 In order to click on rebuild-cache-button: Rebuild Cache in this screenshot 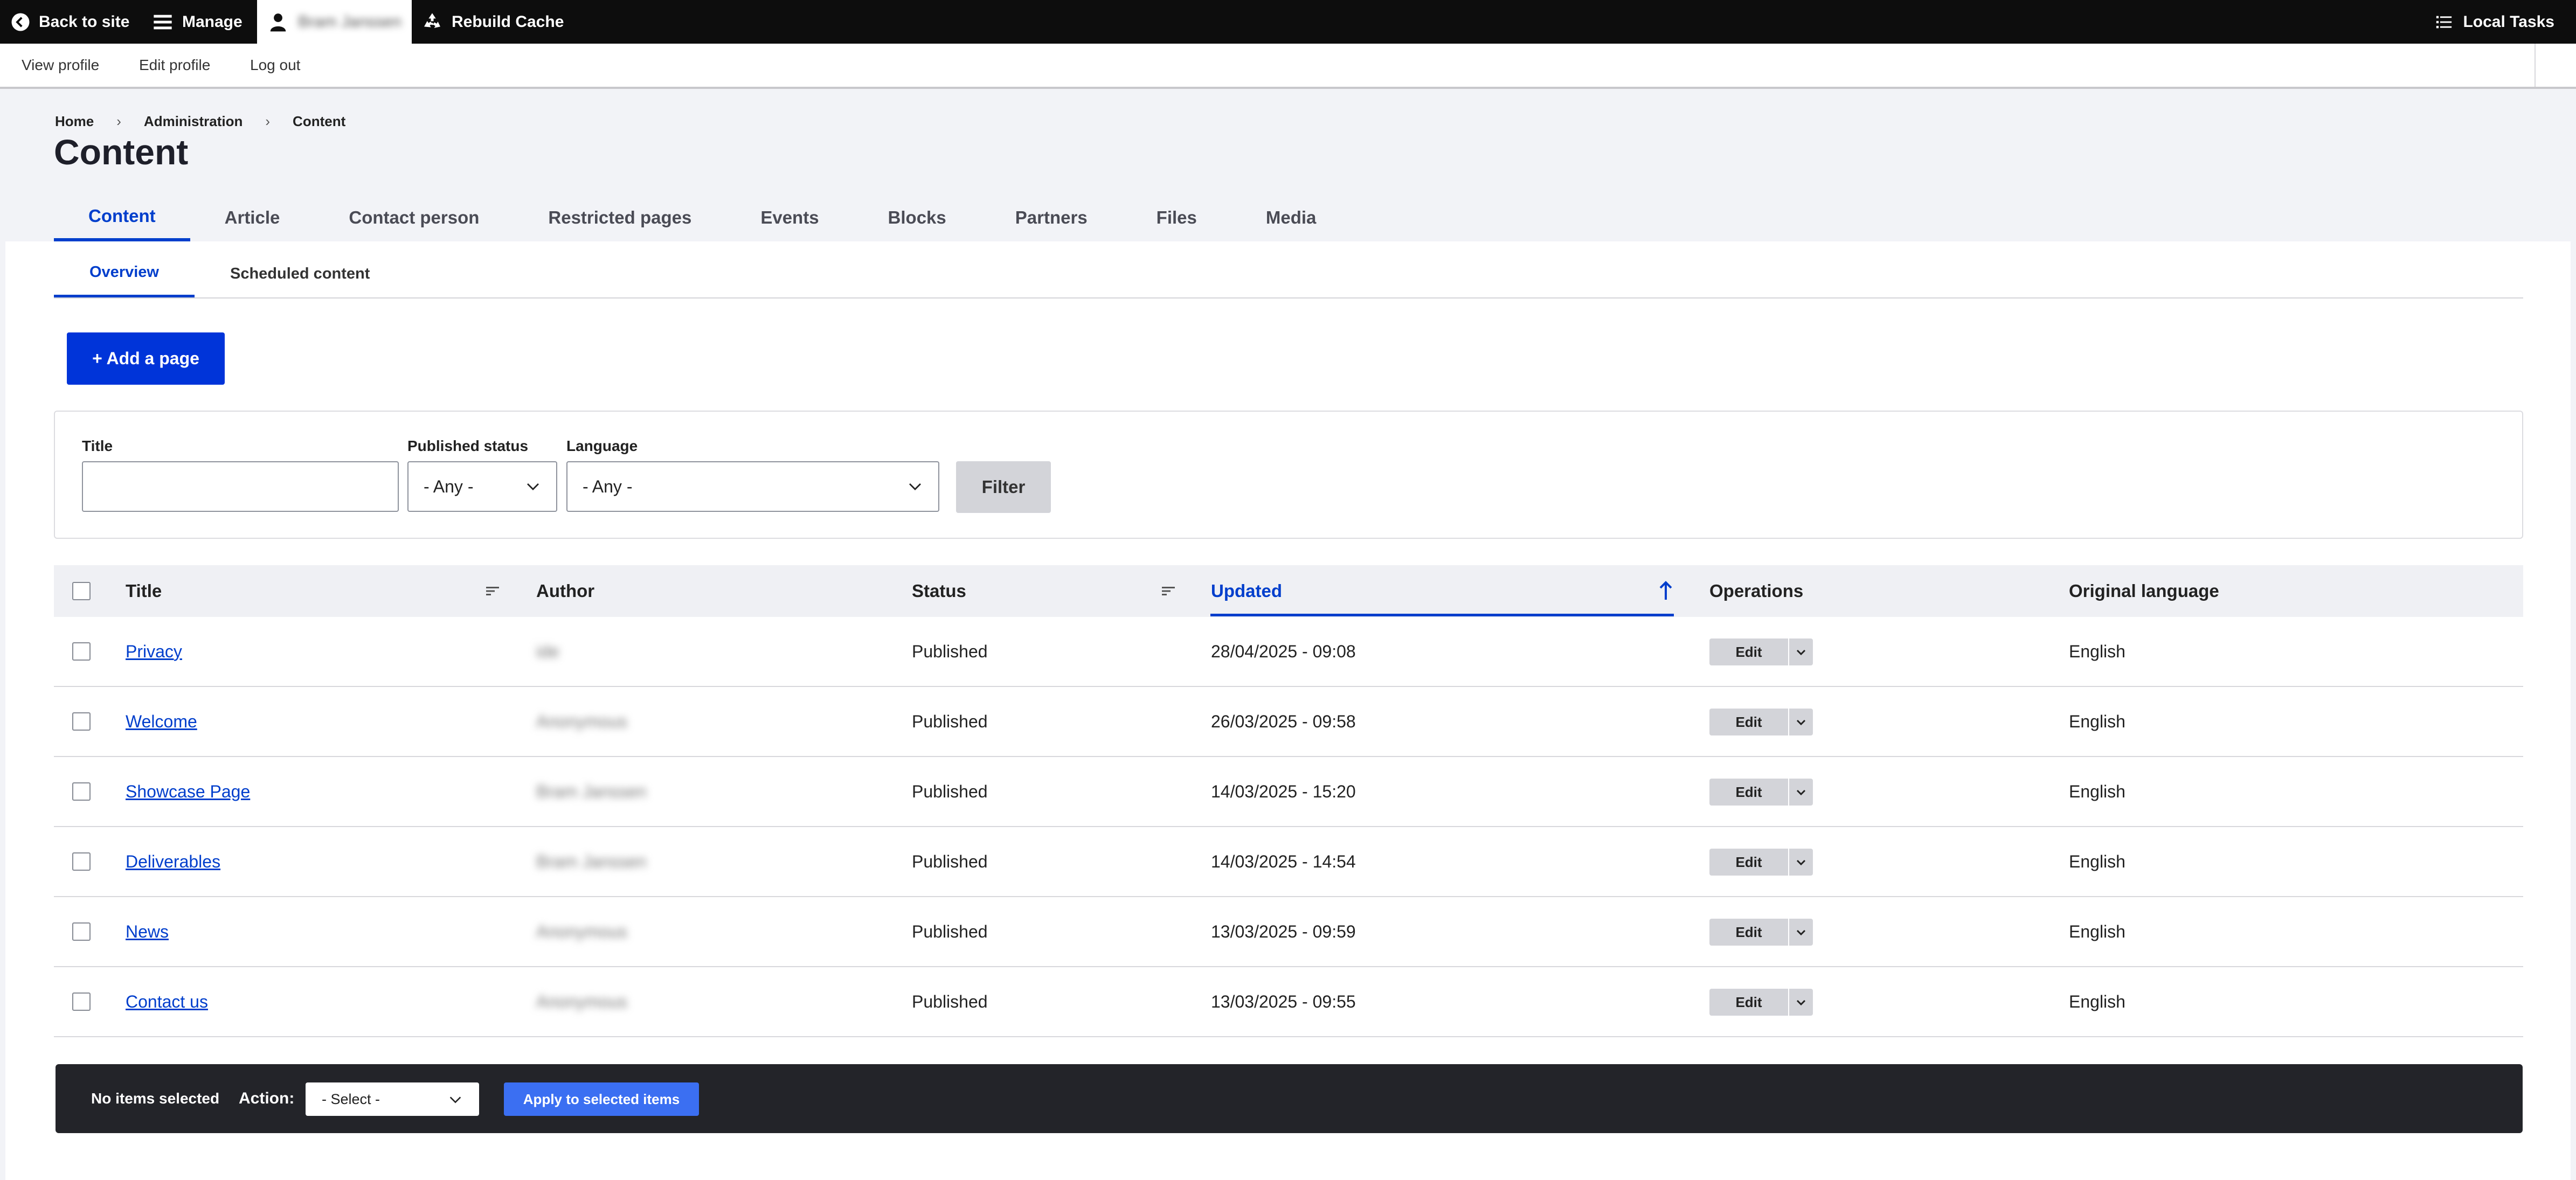, I will do `click(493, 22)`.